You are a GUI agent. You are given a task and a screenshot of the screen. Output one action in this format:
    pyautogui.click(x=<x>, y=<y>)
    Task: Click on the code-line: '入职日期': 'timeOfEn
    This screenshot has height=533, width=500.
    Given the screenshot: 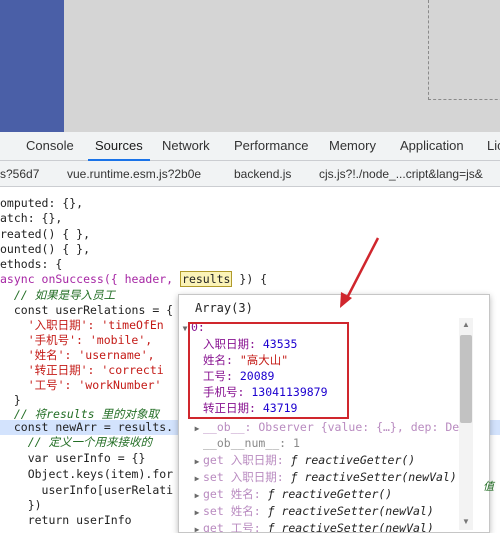 What is the action you would take?
    pyautogui.click(x=82, y=325)
    